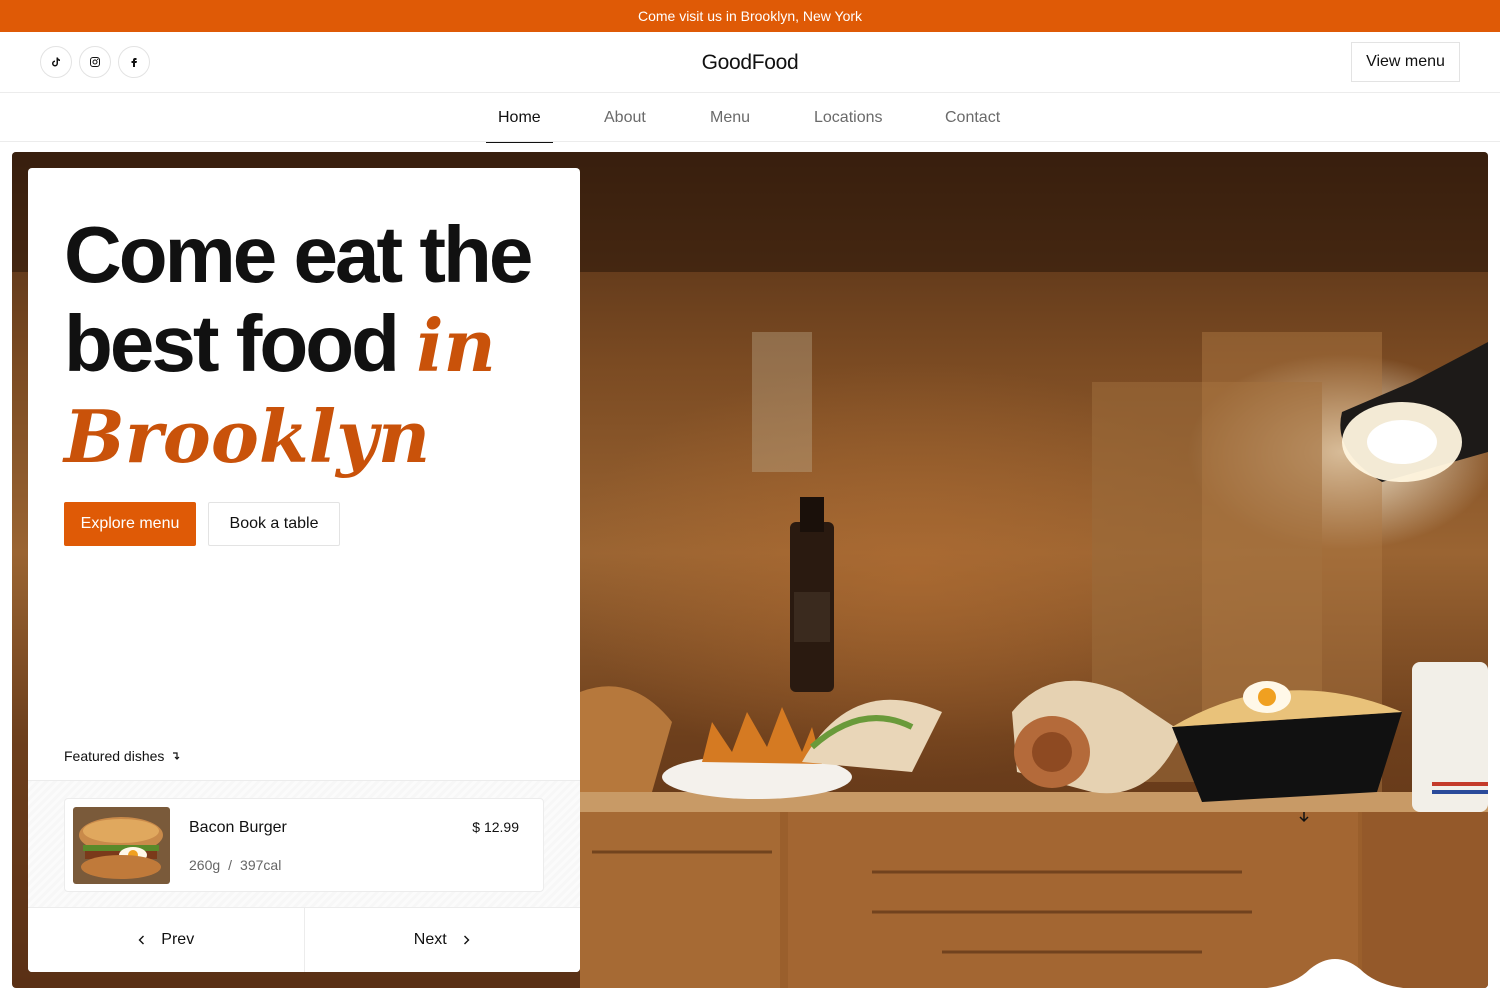 This screenshot has height=1000, width=1500. I want to click on prev-button: Prev, so click(166, 940).